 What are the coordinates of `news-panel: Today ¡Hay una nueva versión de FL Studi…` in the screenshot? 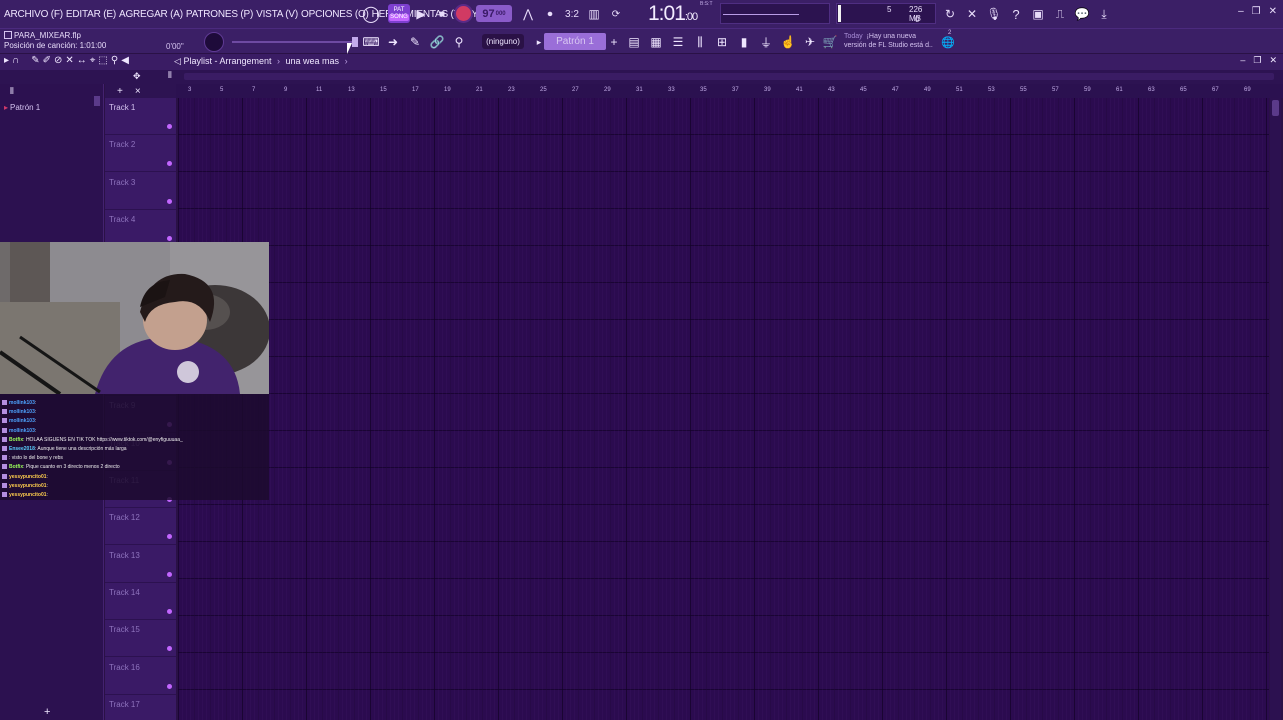 It's located at (888, 41).